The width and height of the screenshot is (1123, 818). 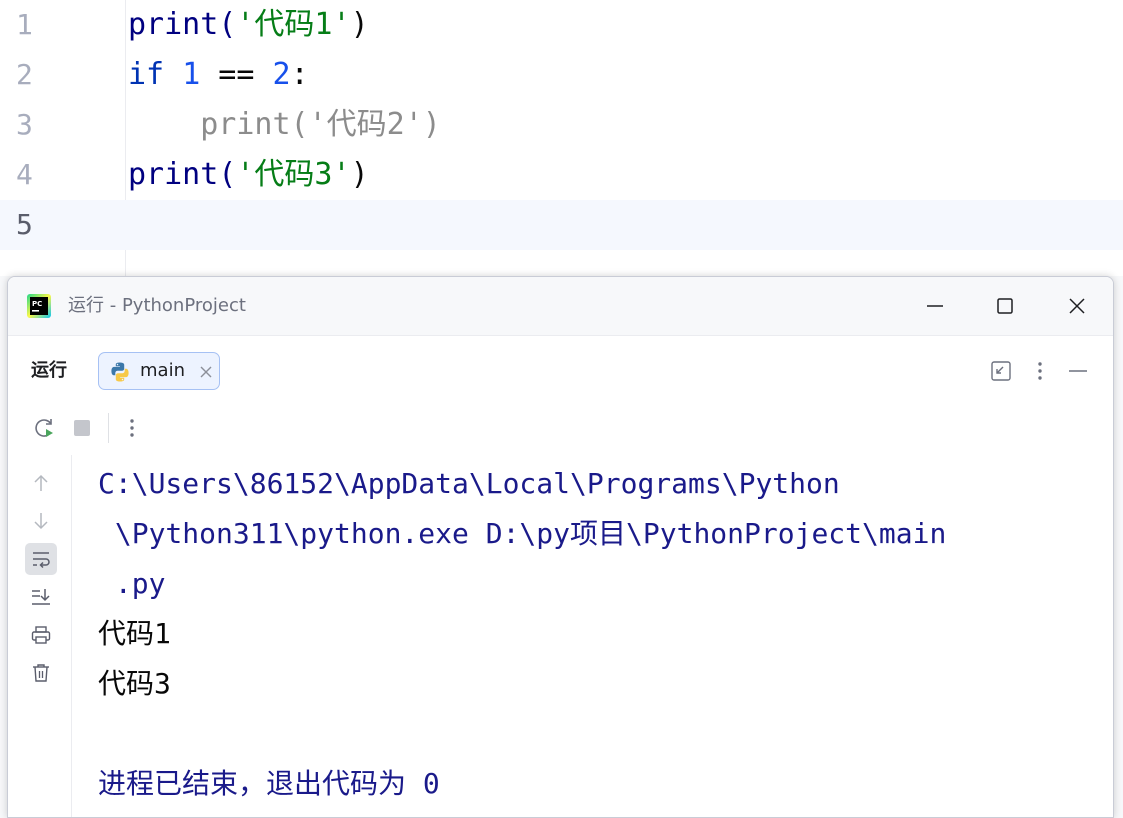 I want to click on tab-main: main, so click(x=159, y=371).